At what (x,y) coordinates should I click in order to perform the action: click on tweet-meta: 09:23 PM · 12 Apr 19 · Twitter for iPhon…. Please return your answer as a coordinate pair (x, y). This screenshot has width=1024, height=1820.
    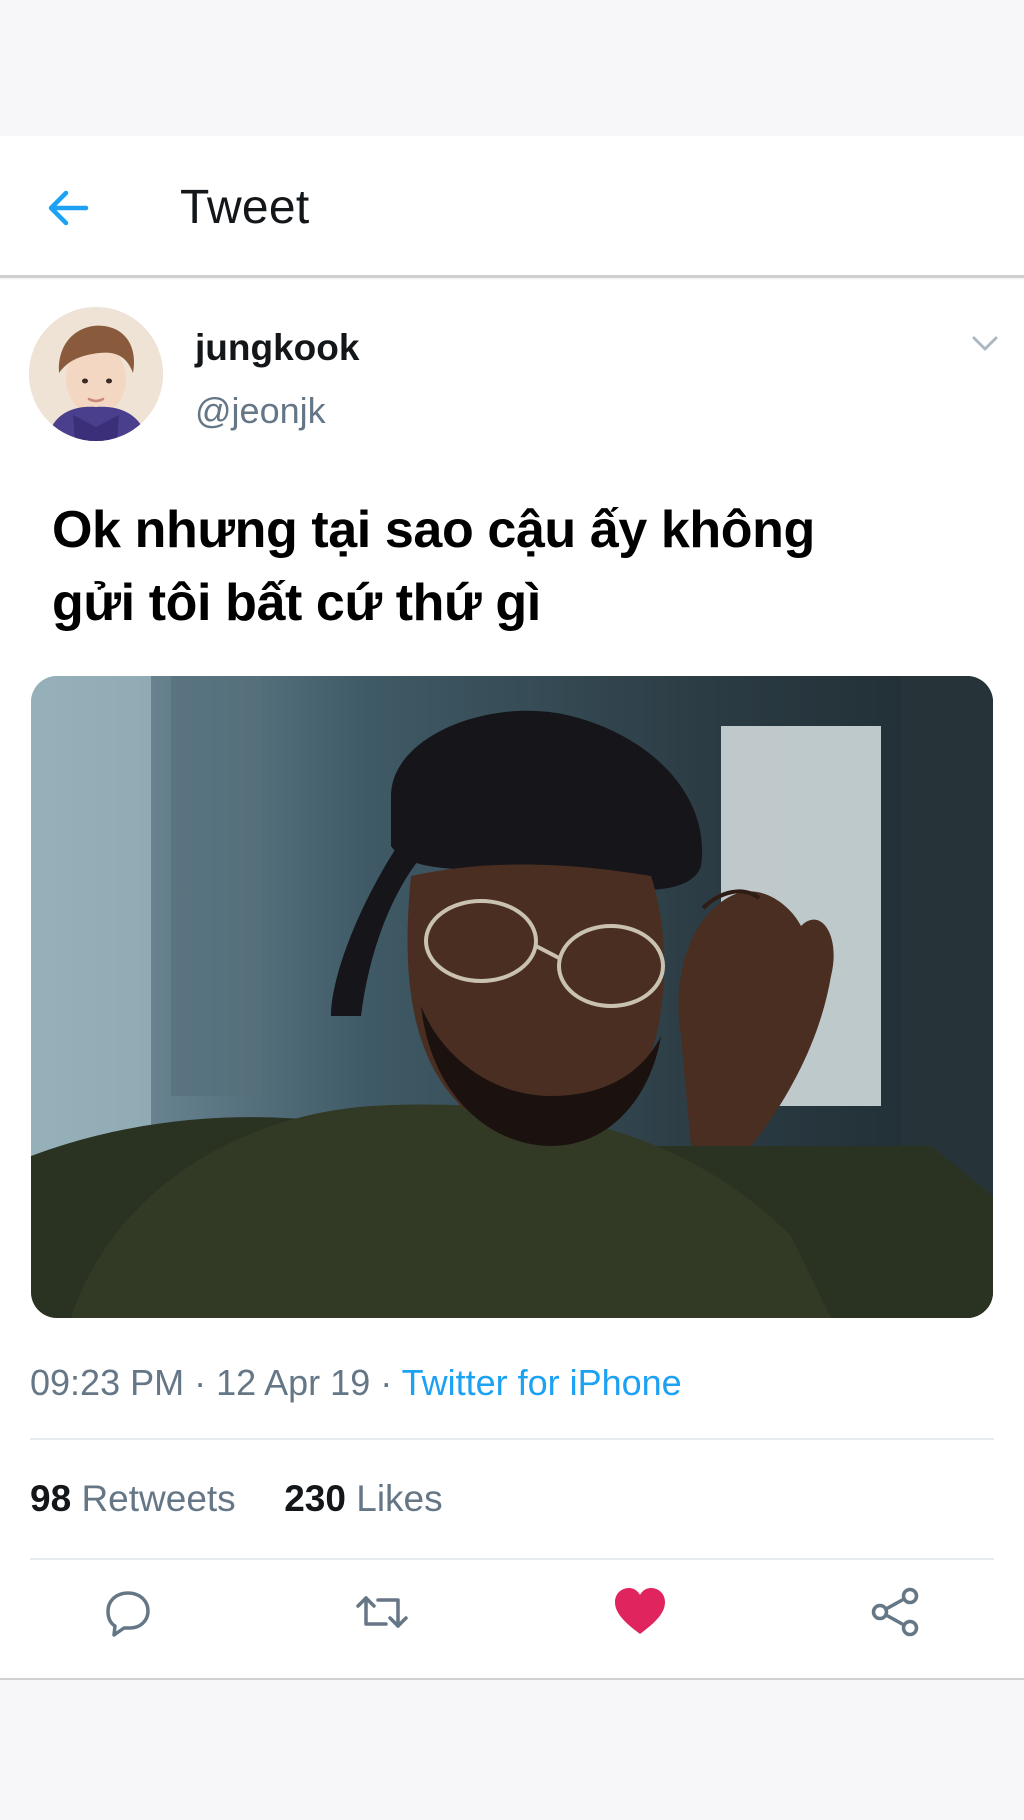
    Looking at the image, I should click on (356, 1383).